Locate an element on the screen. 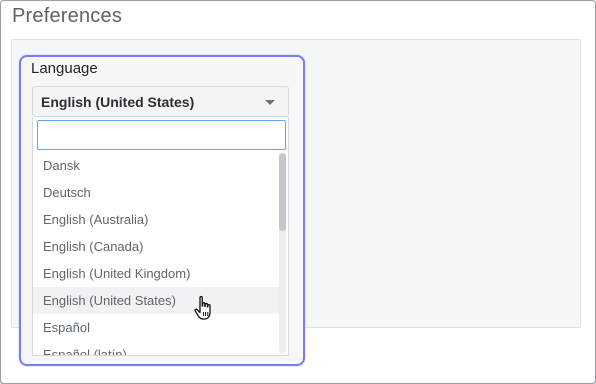 The width and height of the screenshot is (596, 384). language-search-input is located at coordinates (161, 135).